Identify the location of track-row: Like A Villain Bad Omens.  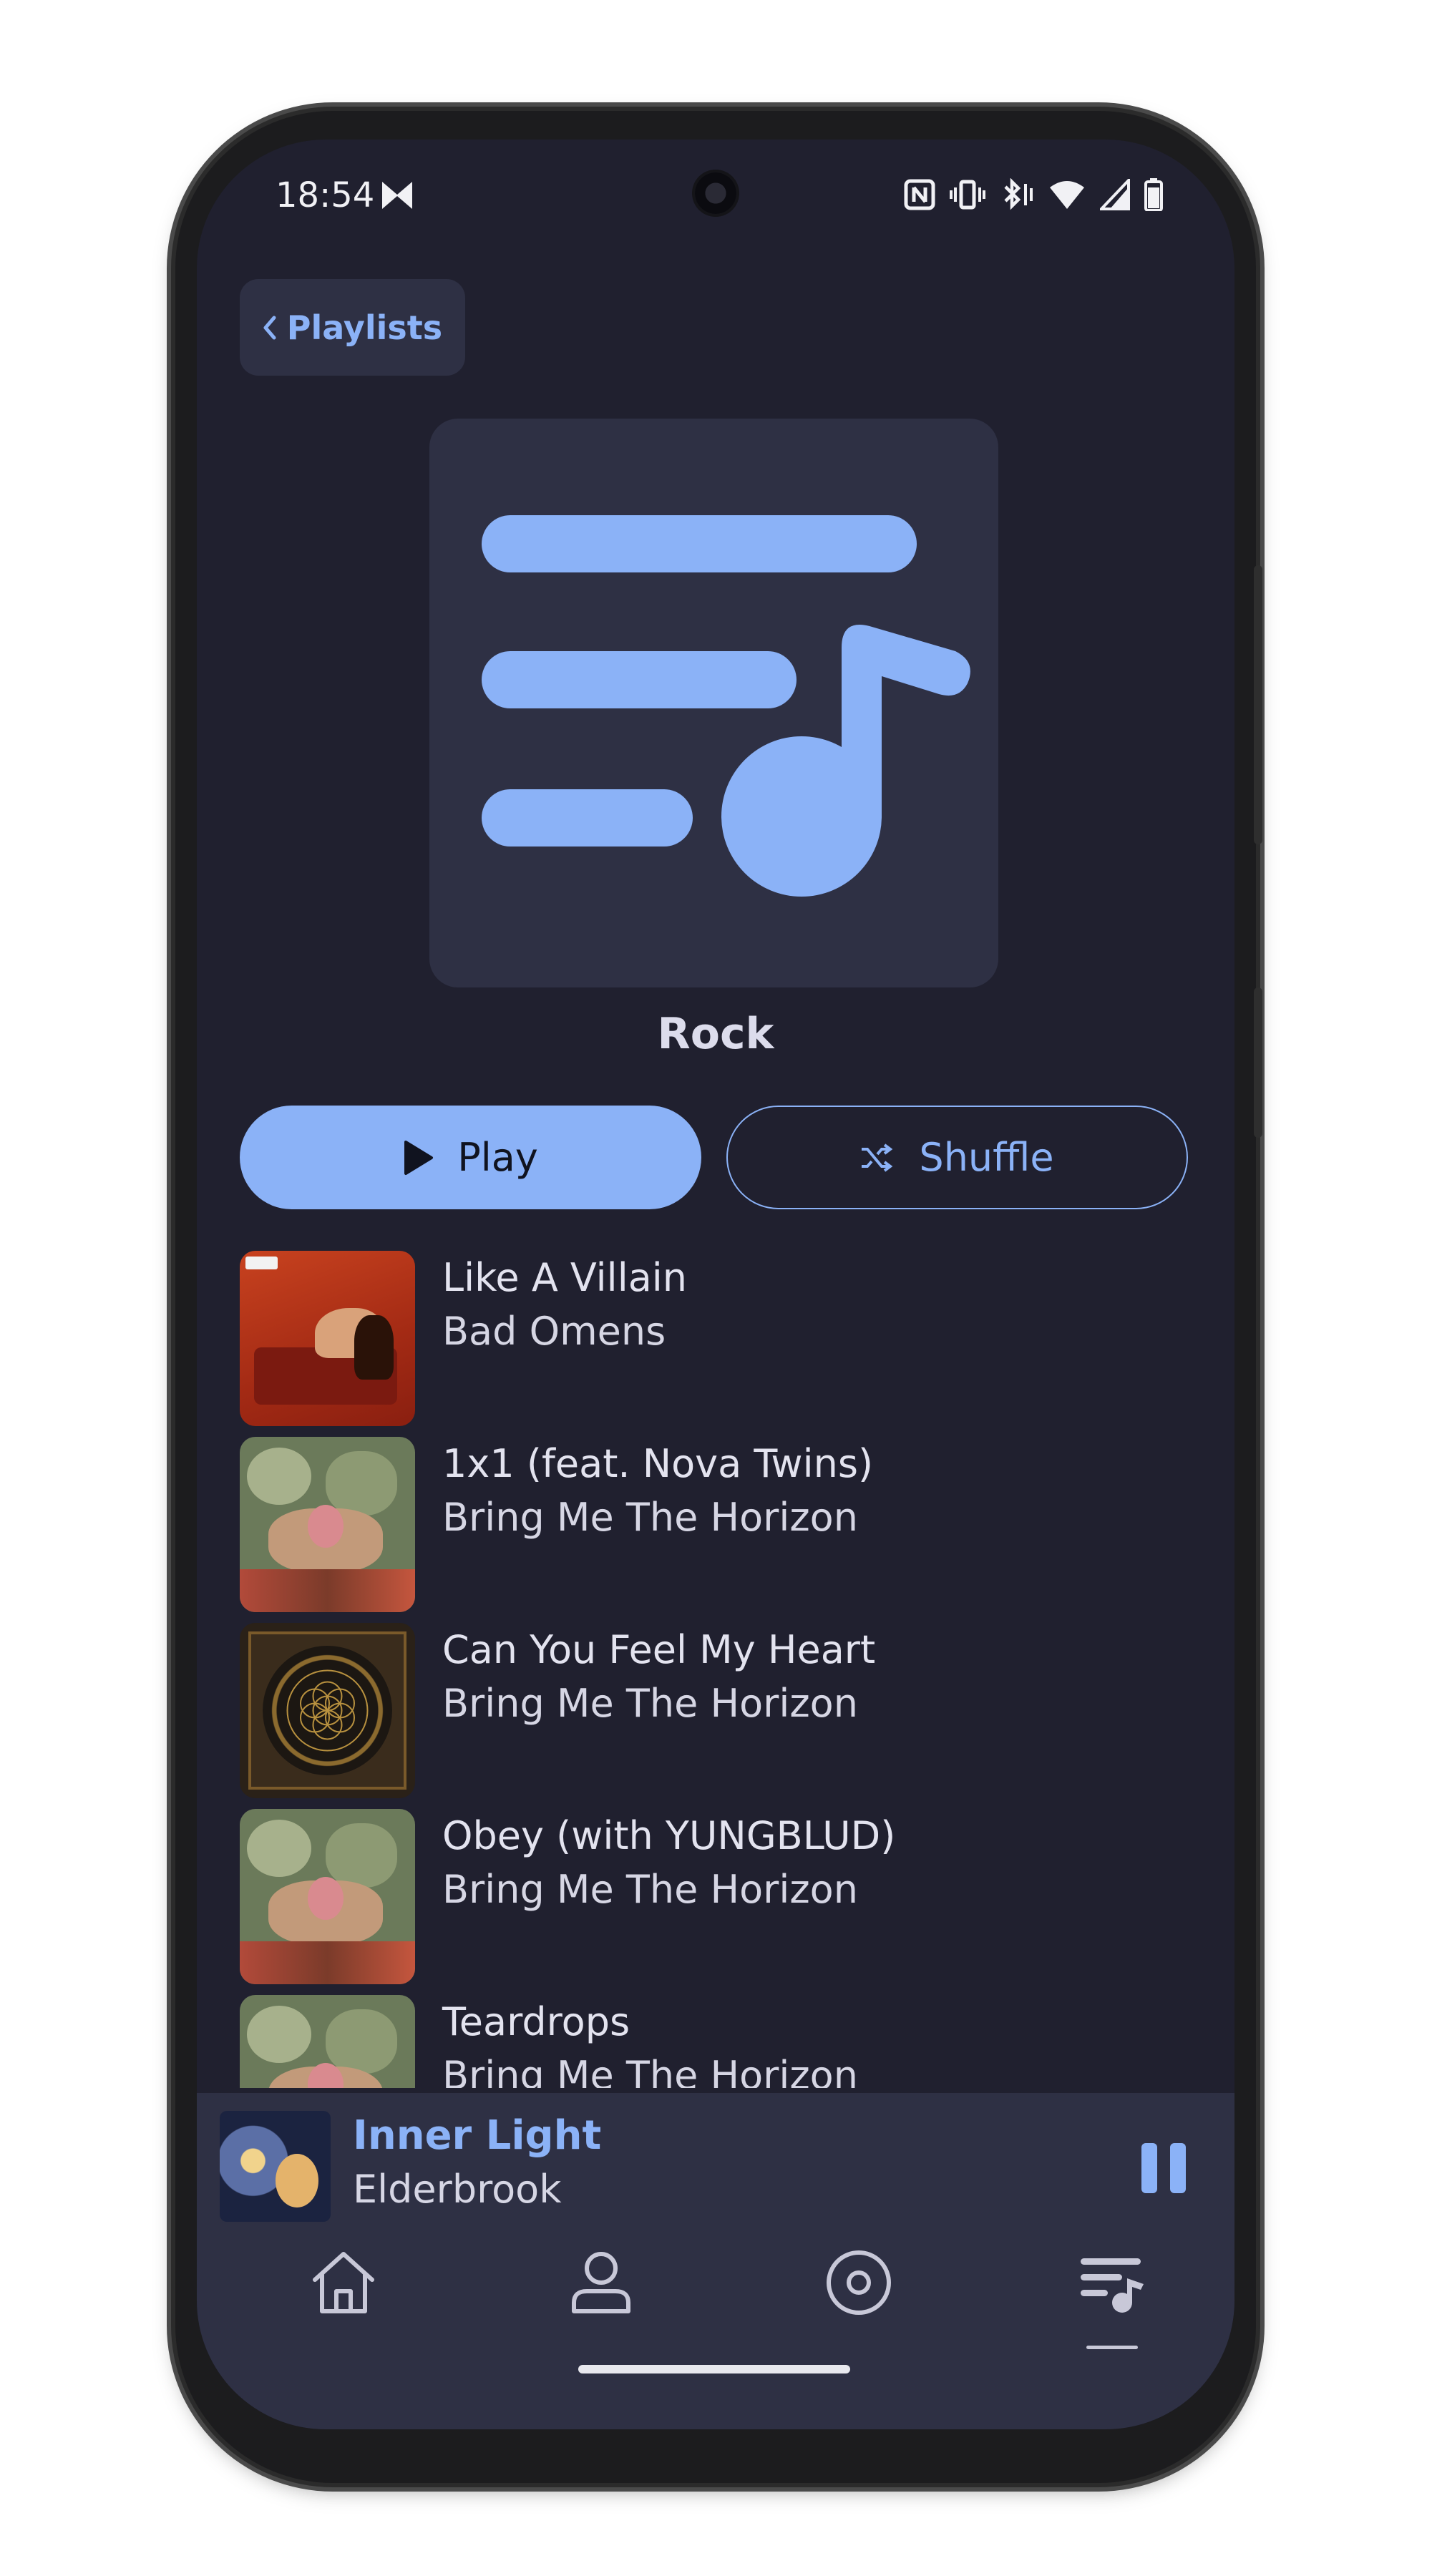
(716, 1338).